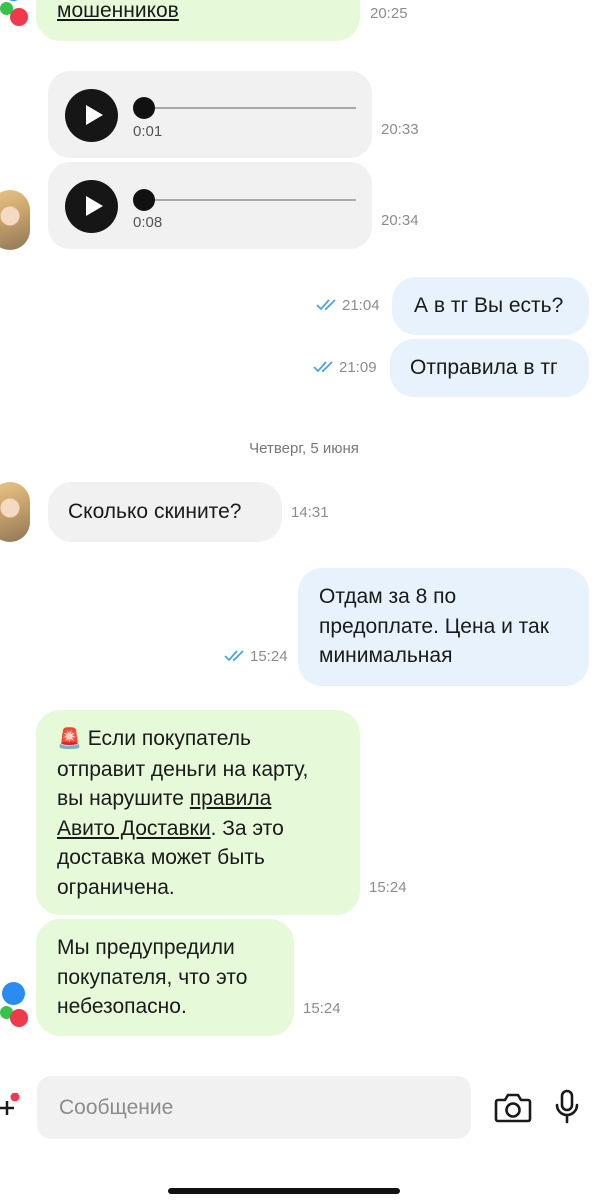 The width and height of the screenshot is (608, 1200). What do you see at coordinates (169, 738) in the screenshot?
I see `message-line: Если покупатель` at bounding box center [169, 738].